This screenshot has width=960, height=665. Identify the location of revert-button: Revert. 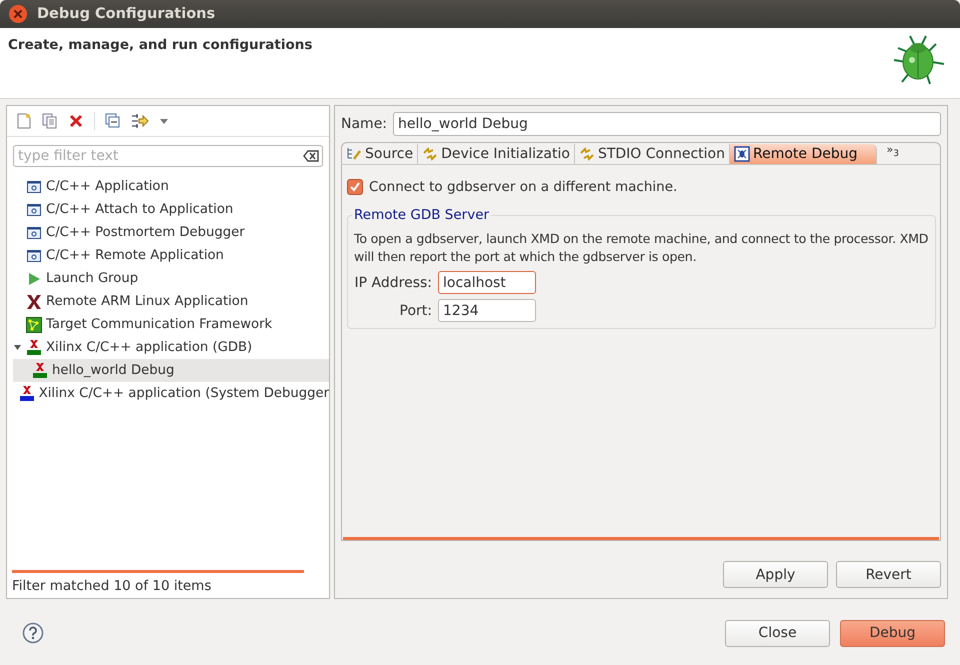
(888, 574).